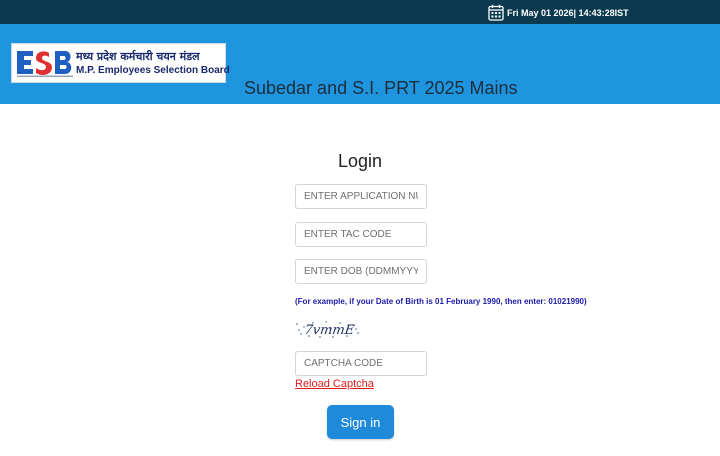 The image size is (720, 456). I want to click on reload-captcha-link: Reload Captcha, so click(334, 384).